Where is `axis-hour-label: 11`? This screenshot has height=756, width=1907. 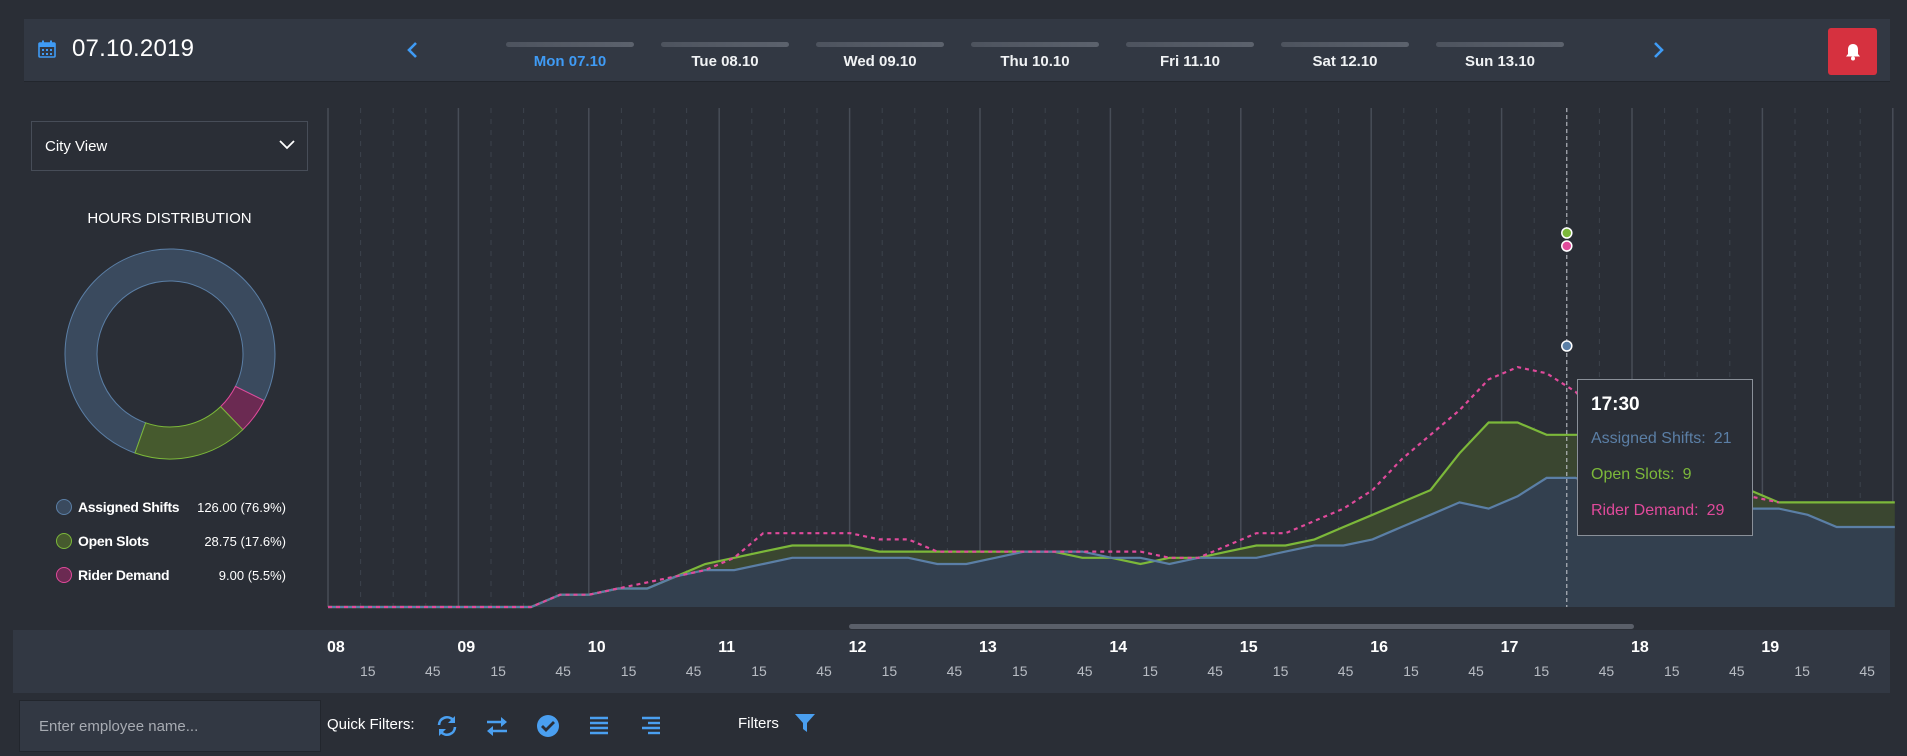
axis-hour-label: 11 is located at coordinates (727, 647).